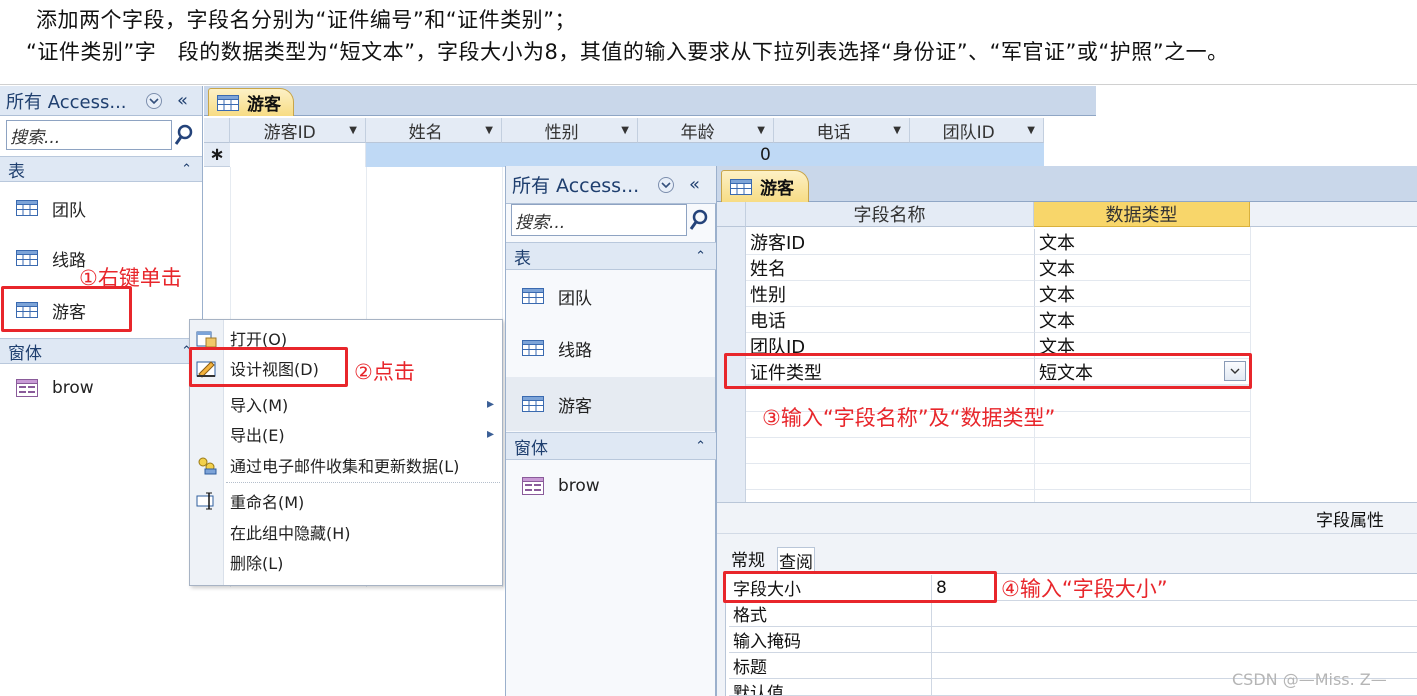  What do you see at coordinates (217, 130) in the screenshot?
I see `select-all-corner` at bounding box center [217, 130].